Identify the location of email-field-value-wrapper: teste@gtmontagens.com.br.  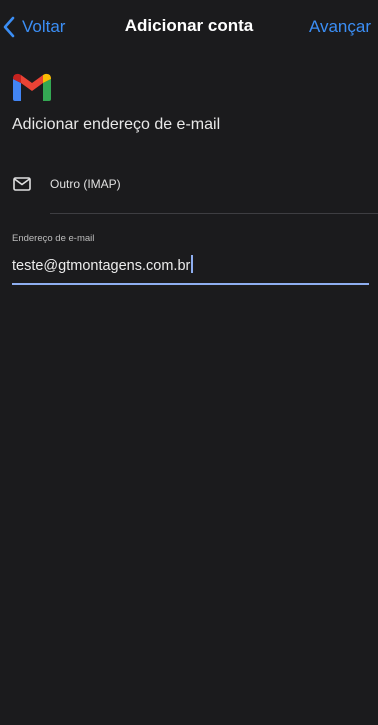
(102, 264).